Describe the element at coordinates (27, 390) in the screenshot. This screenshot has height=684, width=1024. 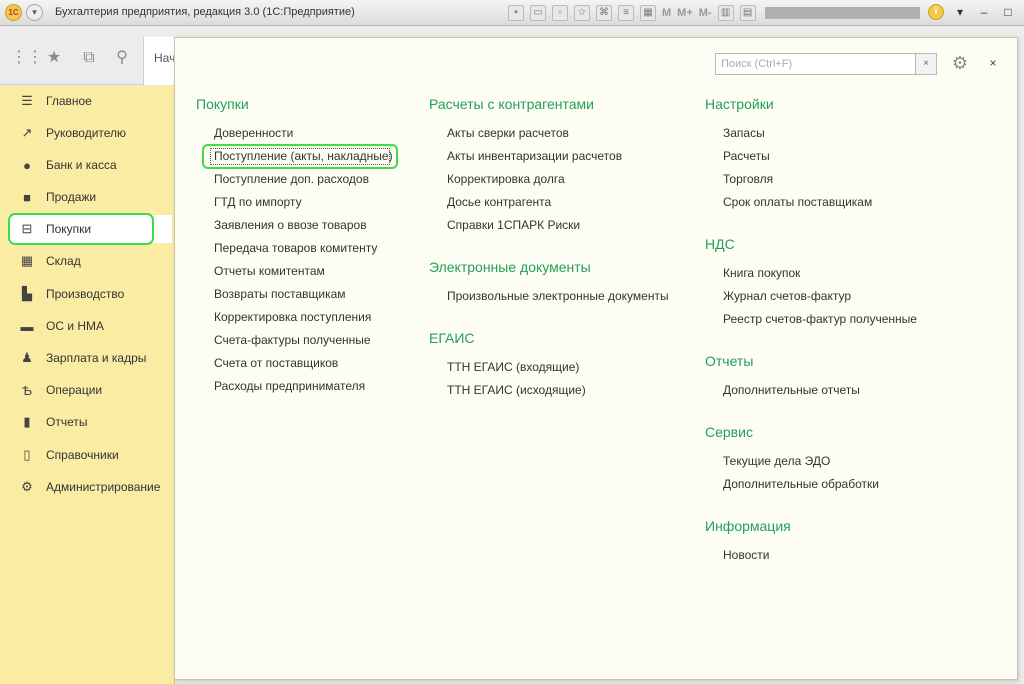
I see `operations-icon: Ѣ` at that location.